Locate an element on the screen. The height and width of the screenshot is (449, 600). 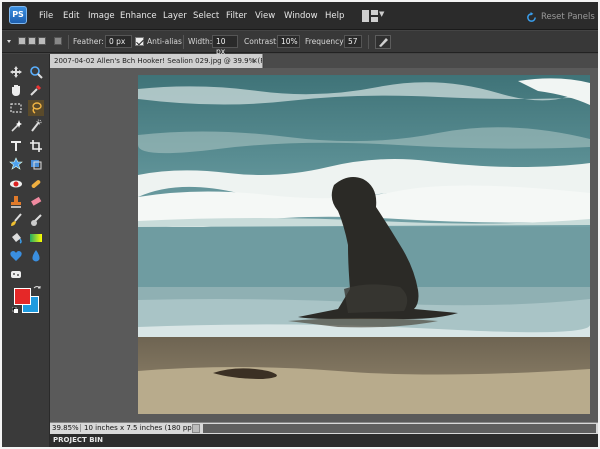
menu-filter: Filter is located at coordinates (236, 16).